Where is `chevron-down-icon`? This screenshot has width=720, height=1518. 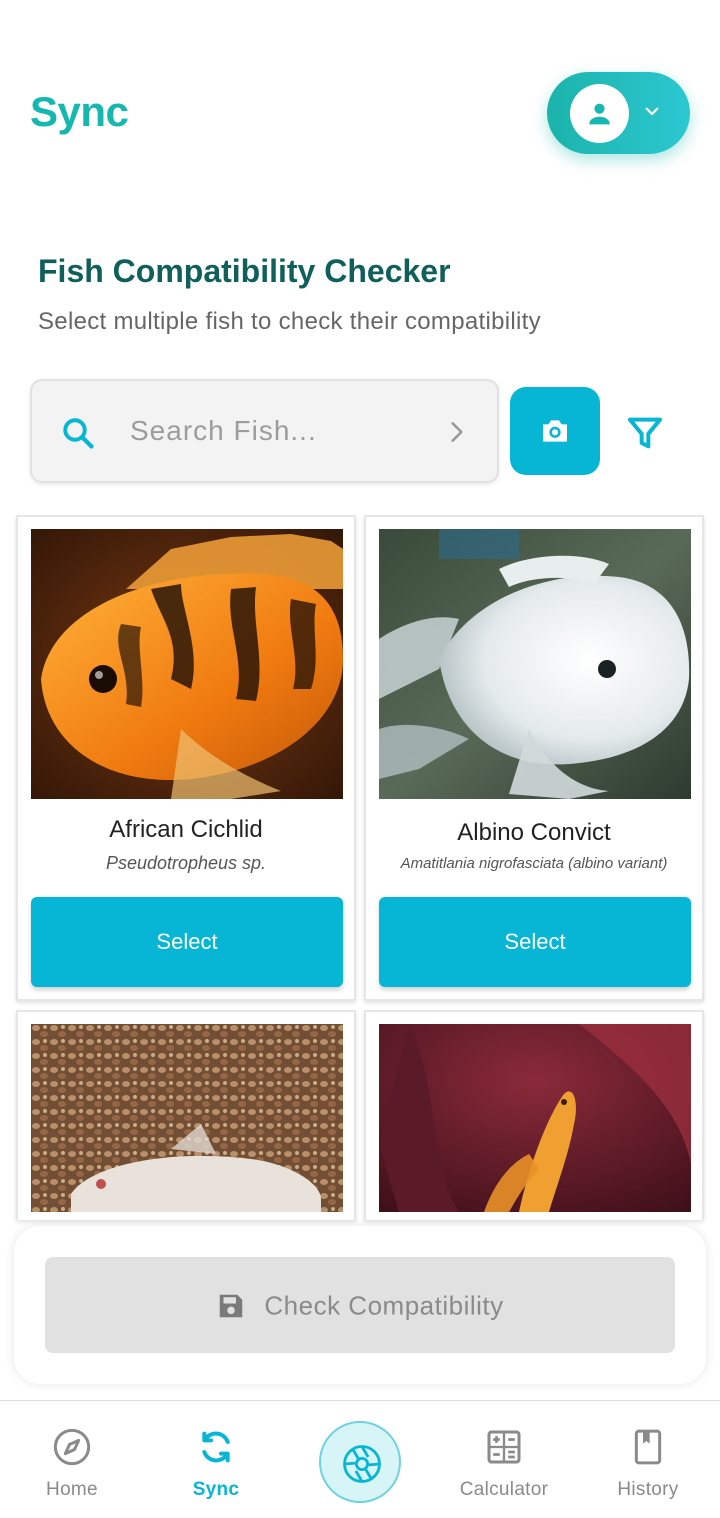
chevron-down-icon is located at coordinates (652, 111).